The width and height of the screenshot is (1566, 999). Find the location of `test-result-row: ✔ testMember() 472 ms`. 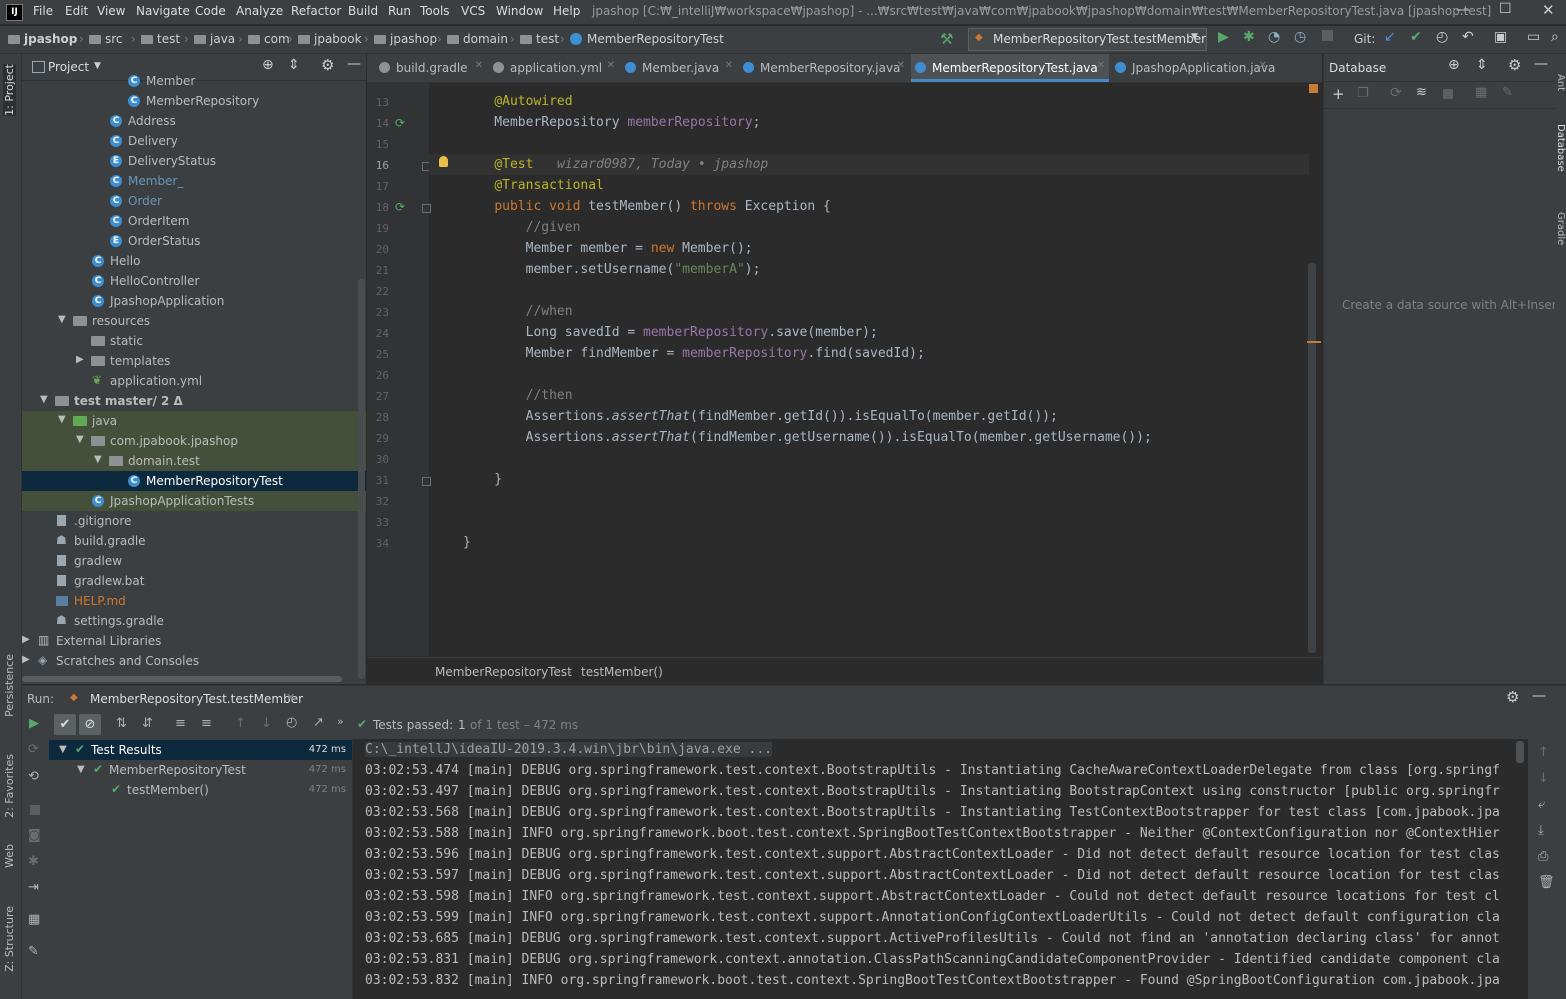

test-result-row: ✔ testMember() 472 ms is located at coordinates (200, 790).